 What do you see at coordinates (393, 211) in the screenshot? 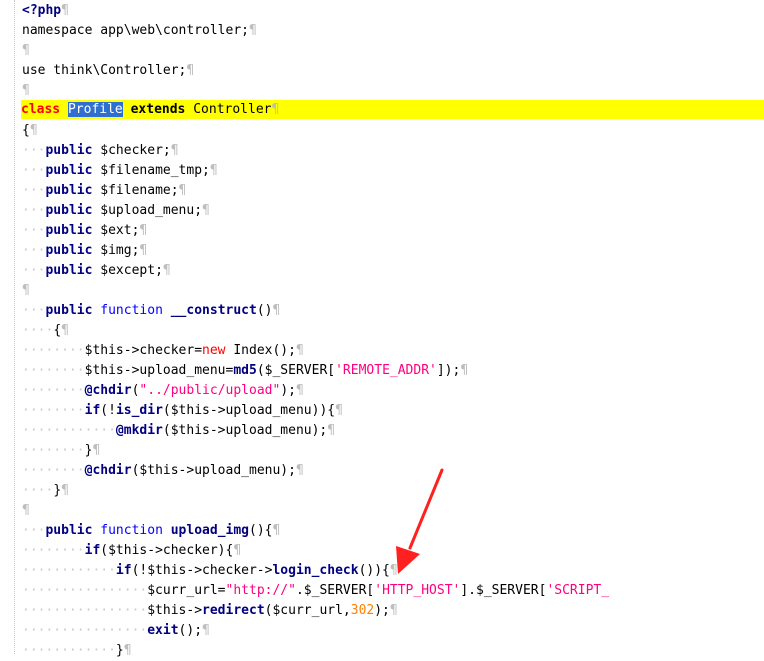
I see `code-line: ···public $upload_menu;¶` at bounding box center [393, 211].